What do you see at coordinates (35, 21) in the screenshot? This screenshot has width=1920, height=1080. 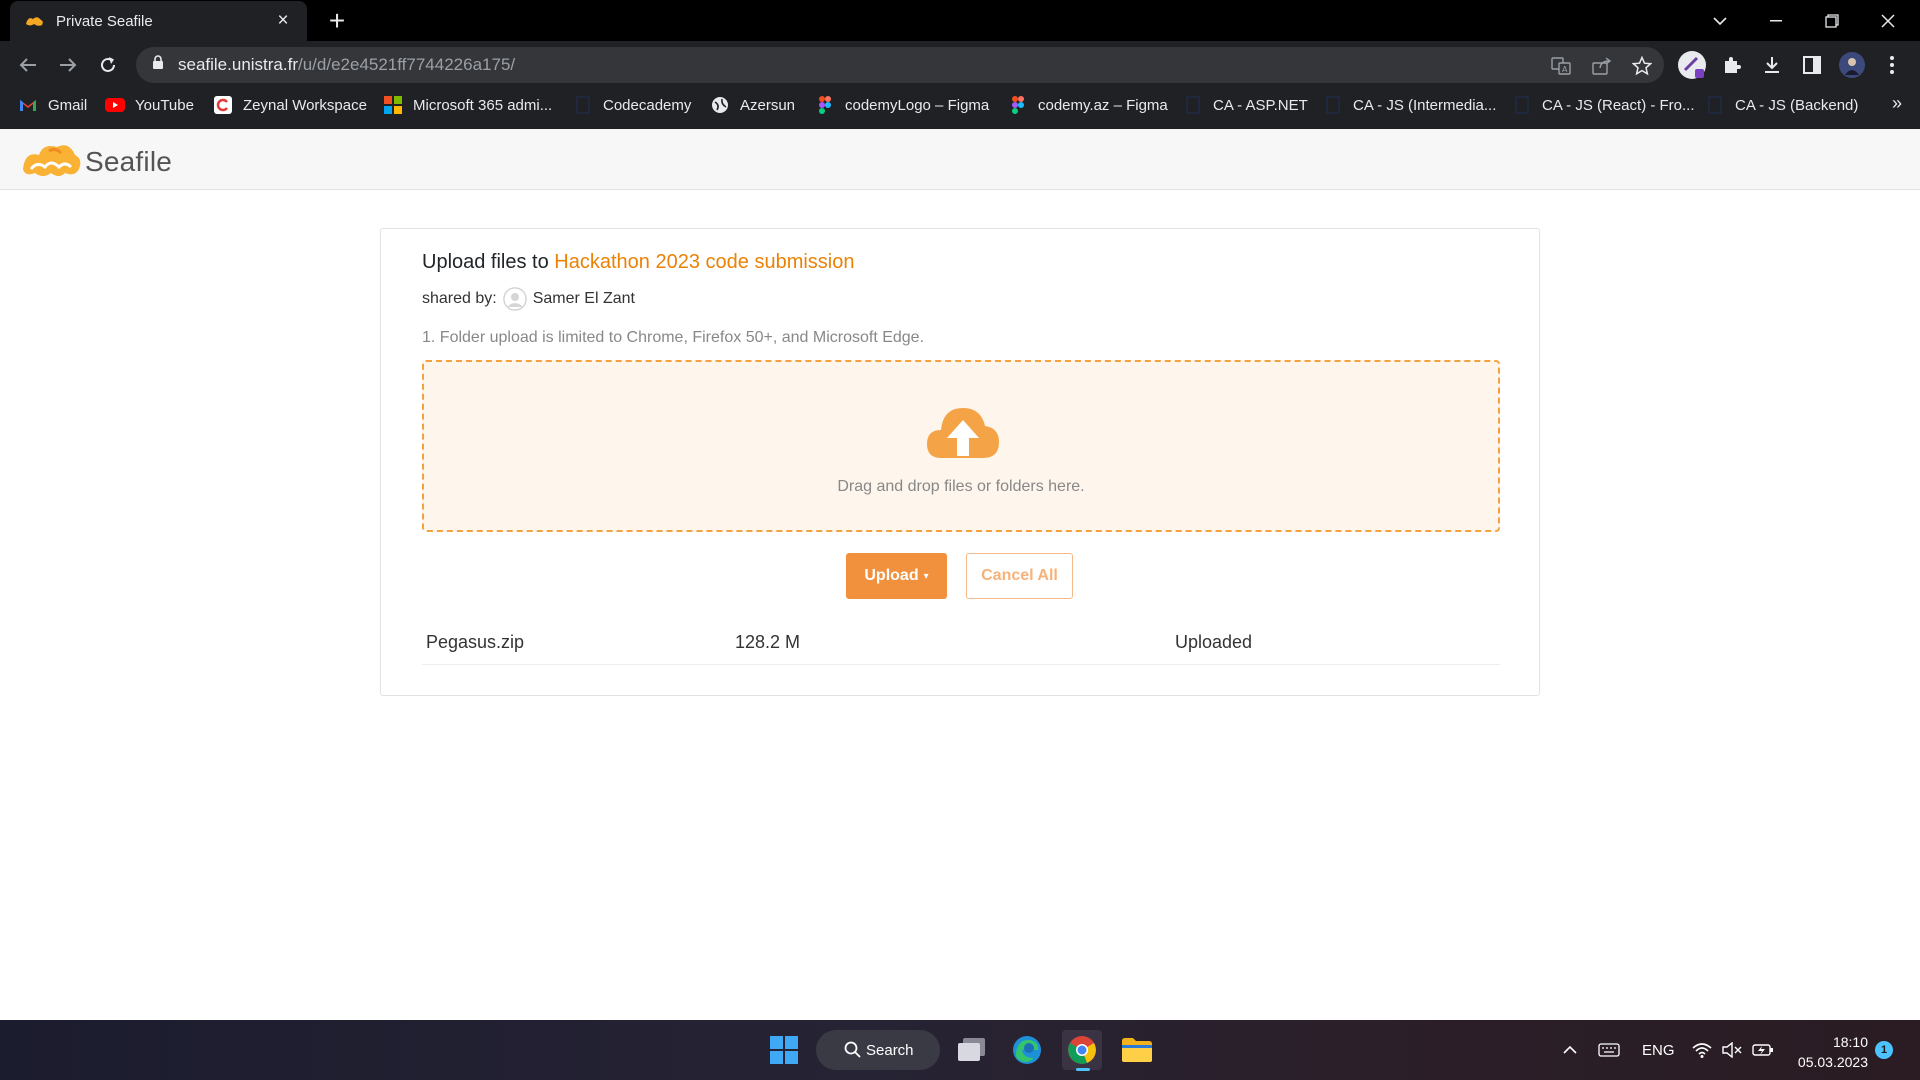 I see `seafile-favicon-icon` at bounding box center [35, 21].